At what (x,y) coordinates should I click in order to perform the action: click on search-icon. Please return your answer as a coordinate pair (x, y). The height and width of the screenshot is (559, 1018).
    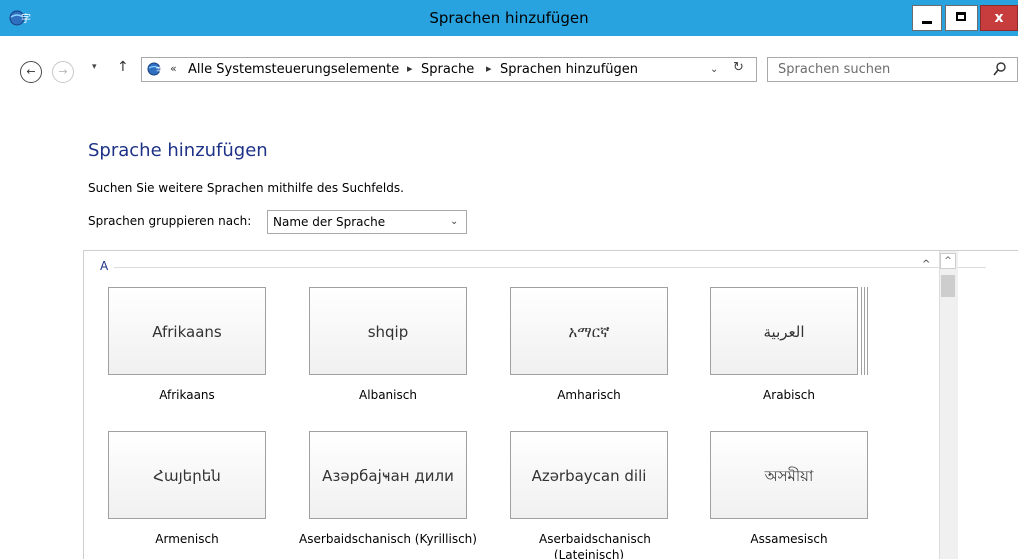
    Looking at the image, I should click on (1000, 69).